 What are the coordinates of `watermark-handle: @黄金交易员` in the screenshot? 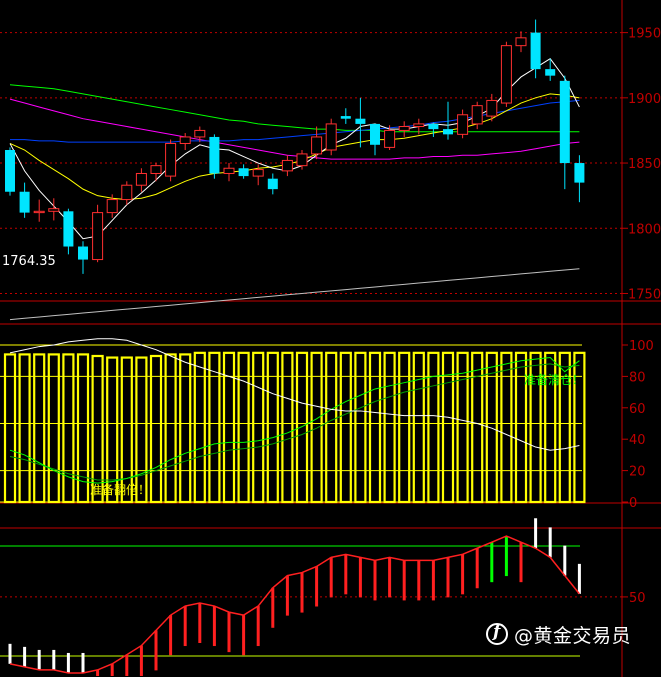 It's located at (573, 635).